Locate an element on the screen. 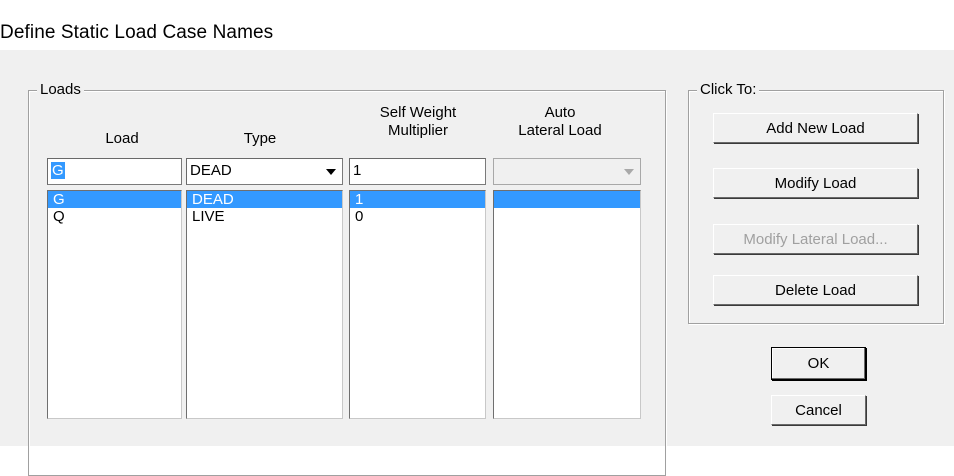 The width and height of the screenshot is (954, 476). list-item: G is located at coordinates (114, 199).